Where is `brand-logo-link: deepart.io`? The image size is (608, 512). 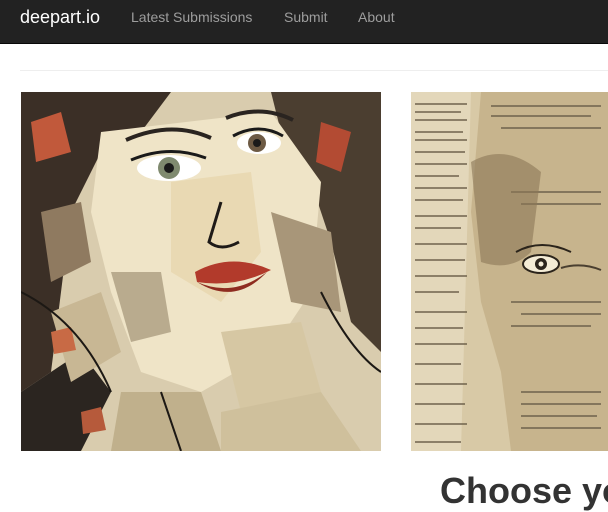 brand-logo-link: deepart.io is located at coordinates (60, 17).